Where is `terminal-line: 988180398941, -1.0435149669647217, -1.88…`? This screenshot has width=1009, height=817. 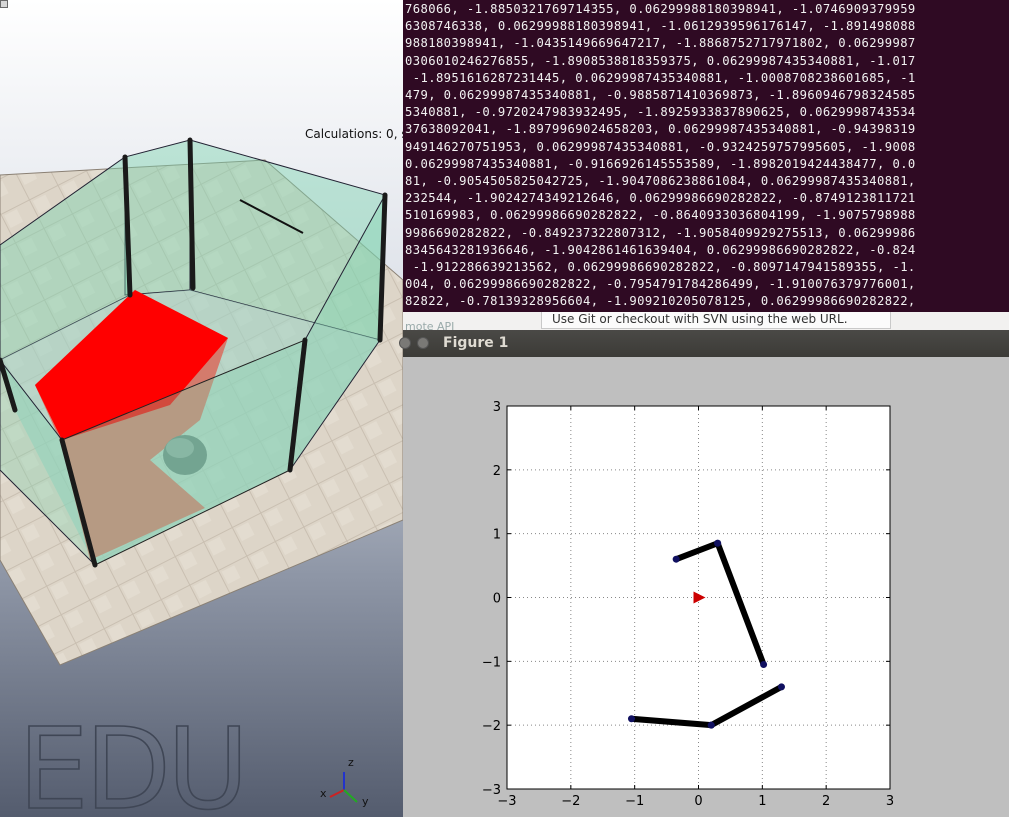
terminal-line: 988180398941, -1.0435149669647217, -1.88… is located at coordinates (660, 43).